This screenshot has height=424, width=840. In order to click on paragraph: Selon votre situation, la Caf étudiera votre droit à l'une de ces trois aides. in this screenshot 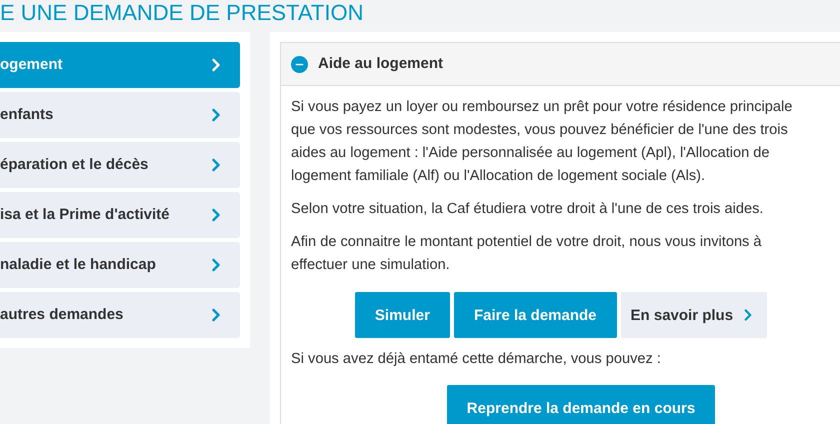, I will do `click(527, 209)`.